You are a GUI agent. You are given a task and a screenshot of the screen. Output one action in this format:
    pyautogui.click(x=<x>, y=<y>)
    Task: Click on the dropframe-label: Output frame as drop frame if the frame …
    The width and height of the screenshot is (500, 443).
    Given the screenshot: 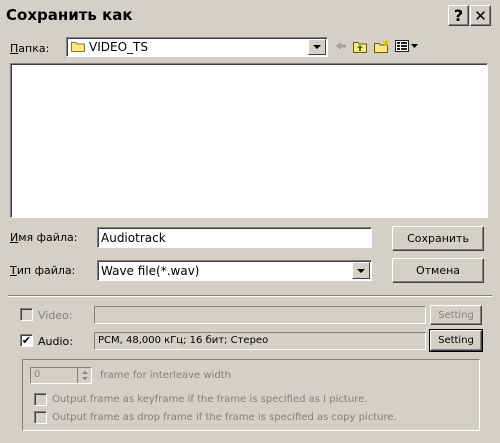 What is the action you would take?
    pyautogui.click(x=224, y=417)
    